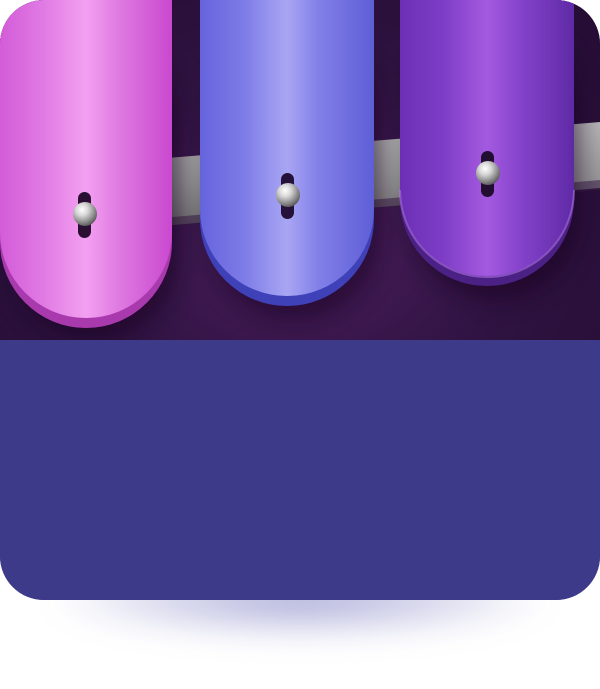  Describe the element at coordinates (487, 143) in the screenshot. I see `violet-bar` at that location.